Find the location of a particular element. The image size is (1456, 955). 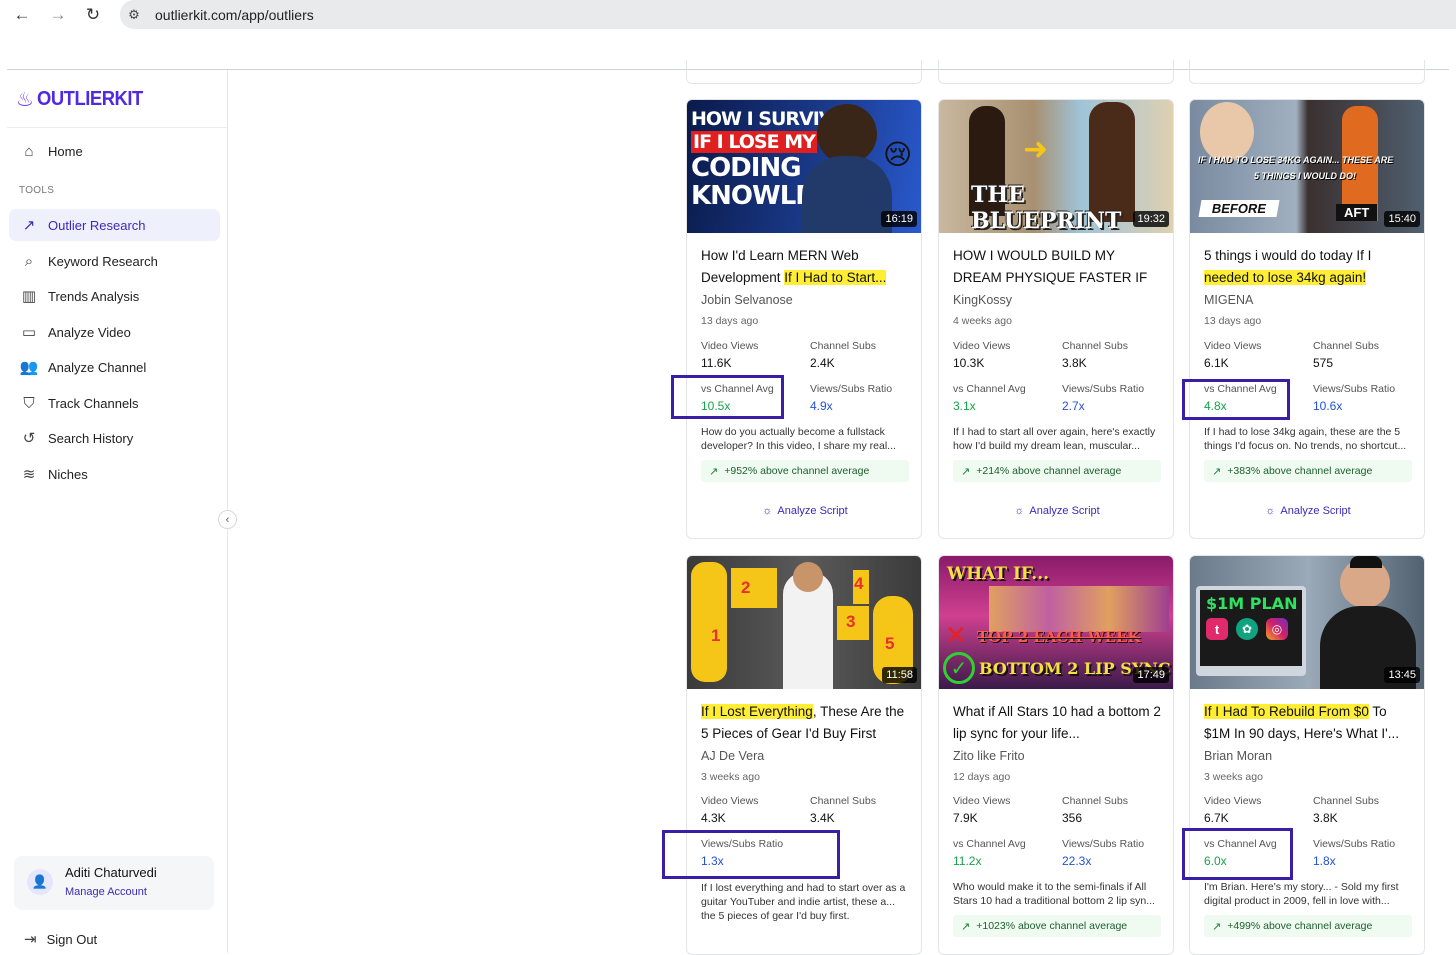

bar-chart-icon: ▥ is located at coordinates (29, 296).